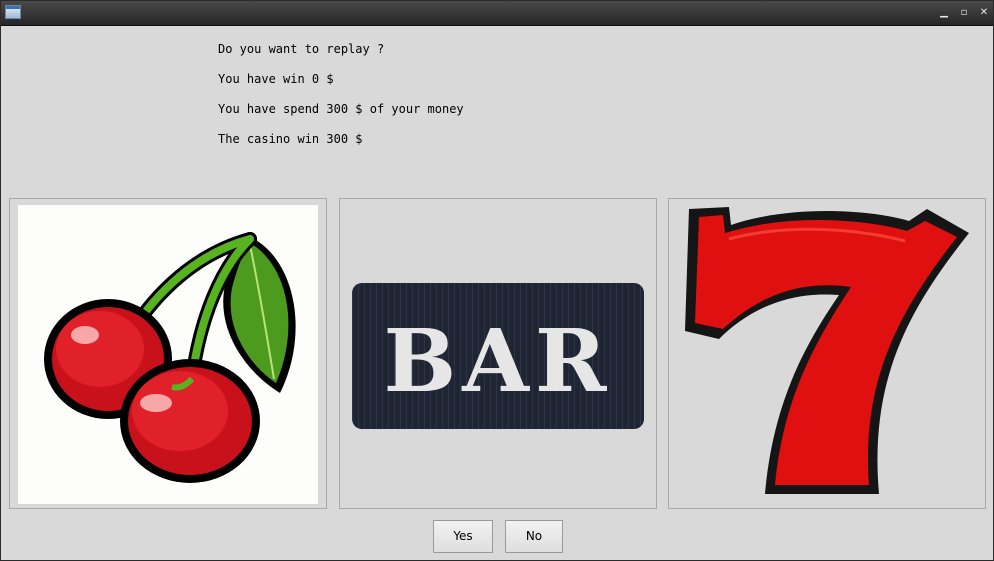  I want to click on window-app-icon, so click(13, 12).